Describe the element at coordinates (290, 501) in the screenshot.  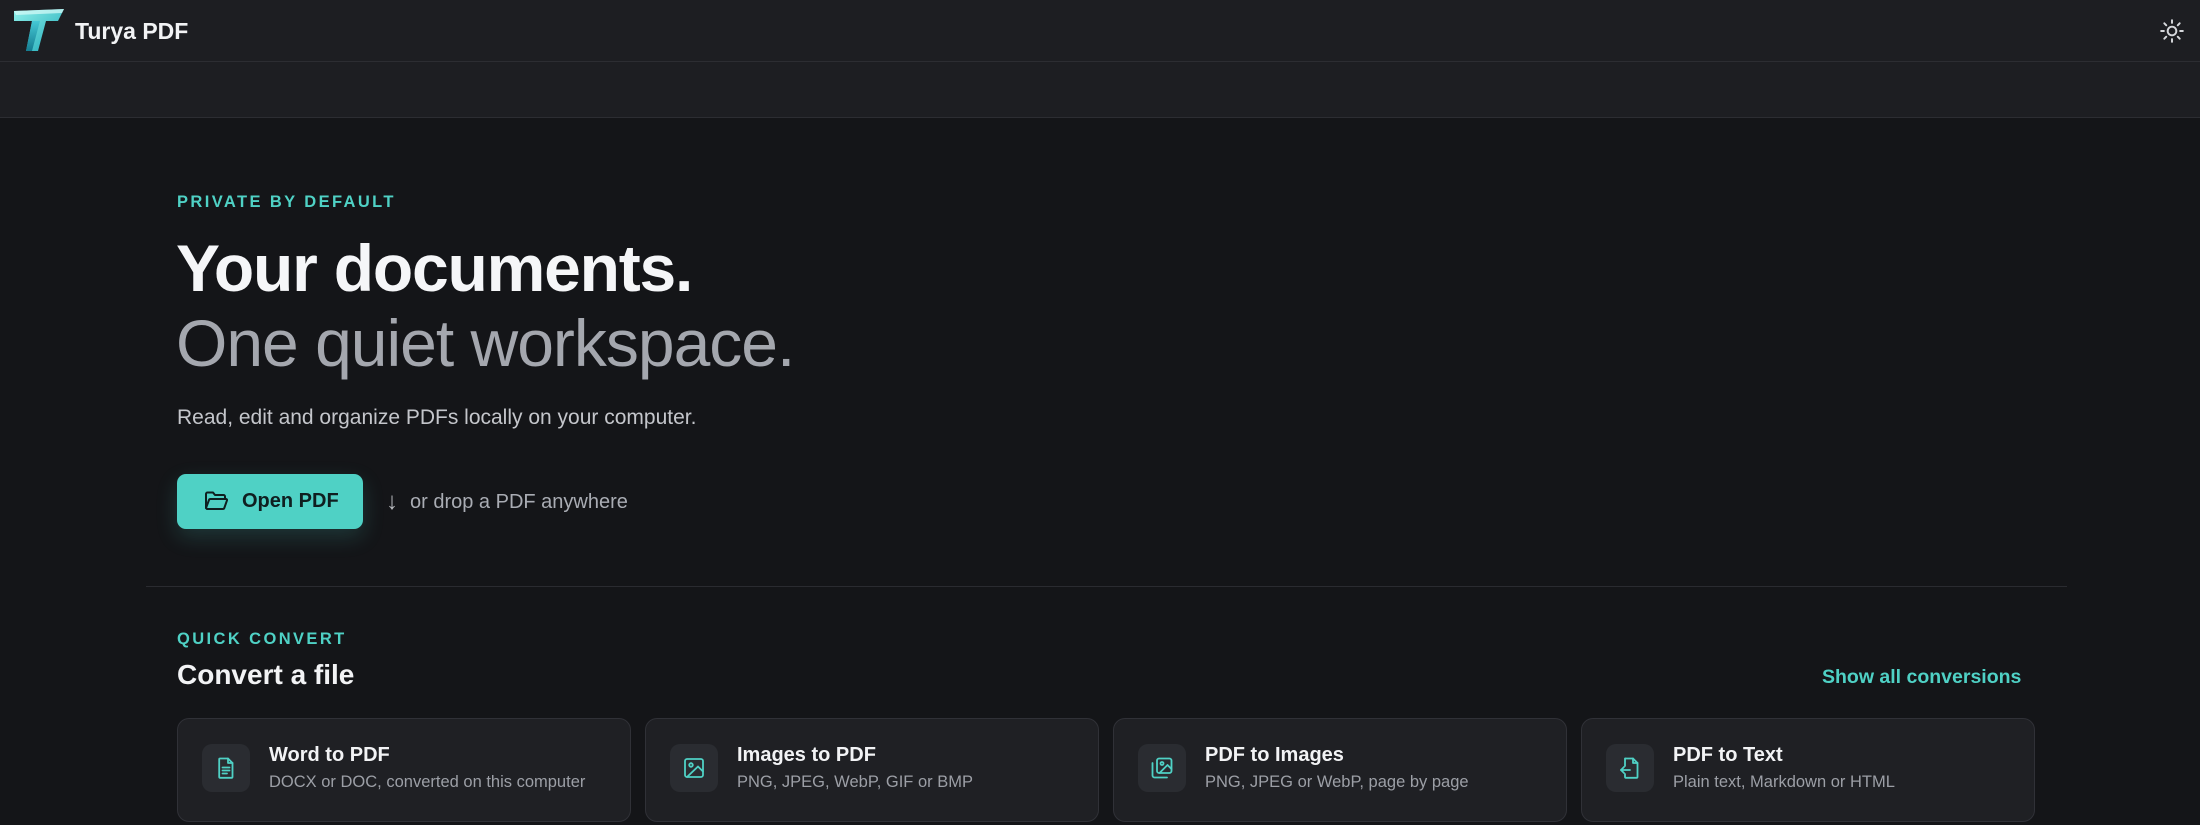
I see `open-pdf-label: Open PDF` at that location.